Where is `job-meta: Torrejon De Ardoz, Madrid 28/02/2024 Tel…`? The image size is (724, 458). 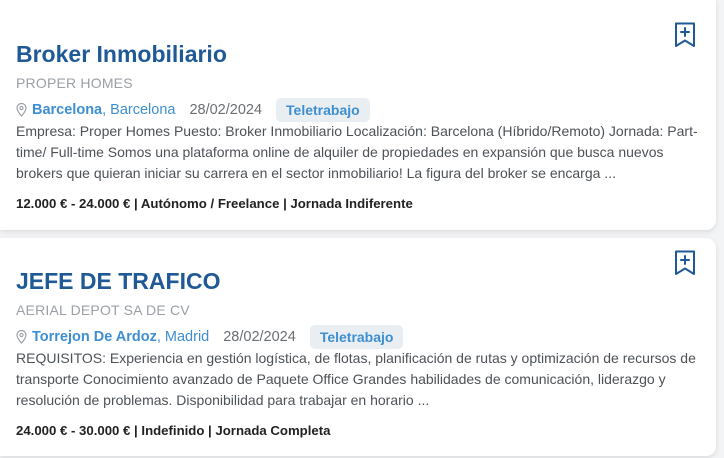 job-meta: Torrejon De Ardoz, Madrid 28/02/2024 Tel… is located at coordinates (210, 337).